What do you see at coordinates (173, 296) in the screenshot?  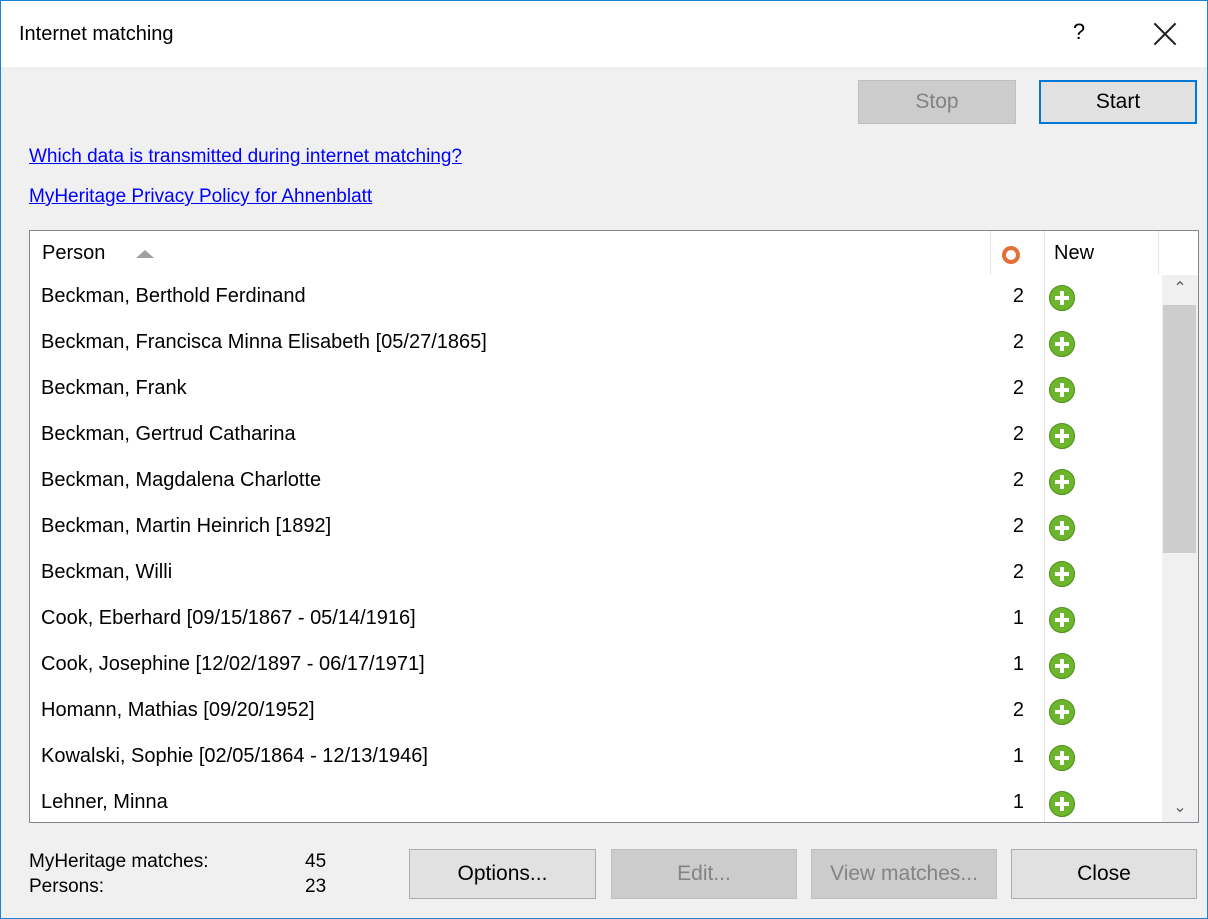 I see `person-name: Beckman, Berthold Ferdinand` at bounding box center [173, 296].